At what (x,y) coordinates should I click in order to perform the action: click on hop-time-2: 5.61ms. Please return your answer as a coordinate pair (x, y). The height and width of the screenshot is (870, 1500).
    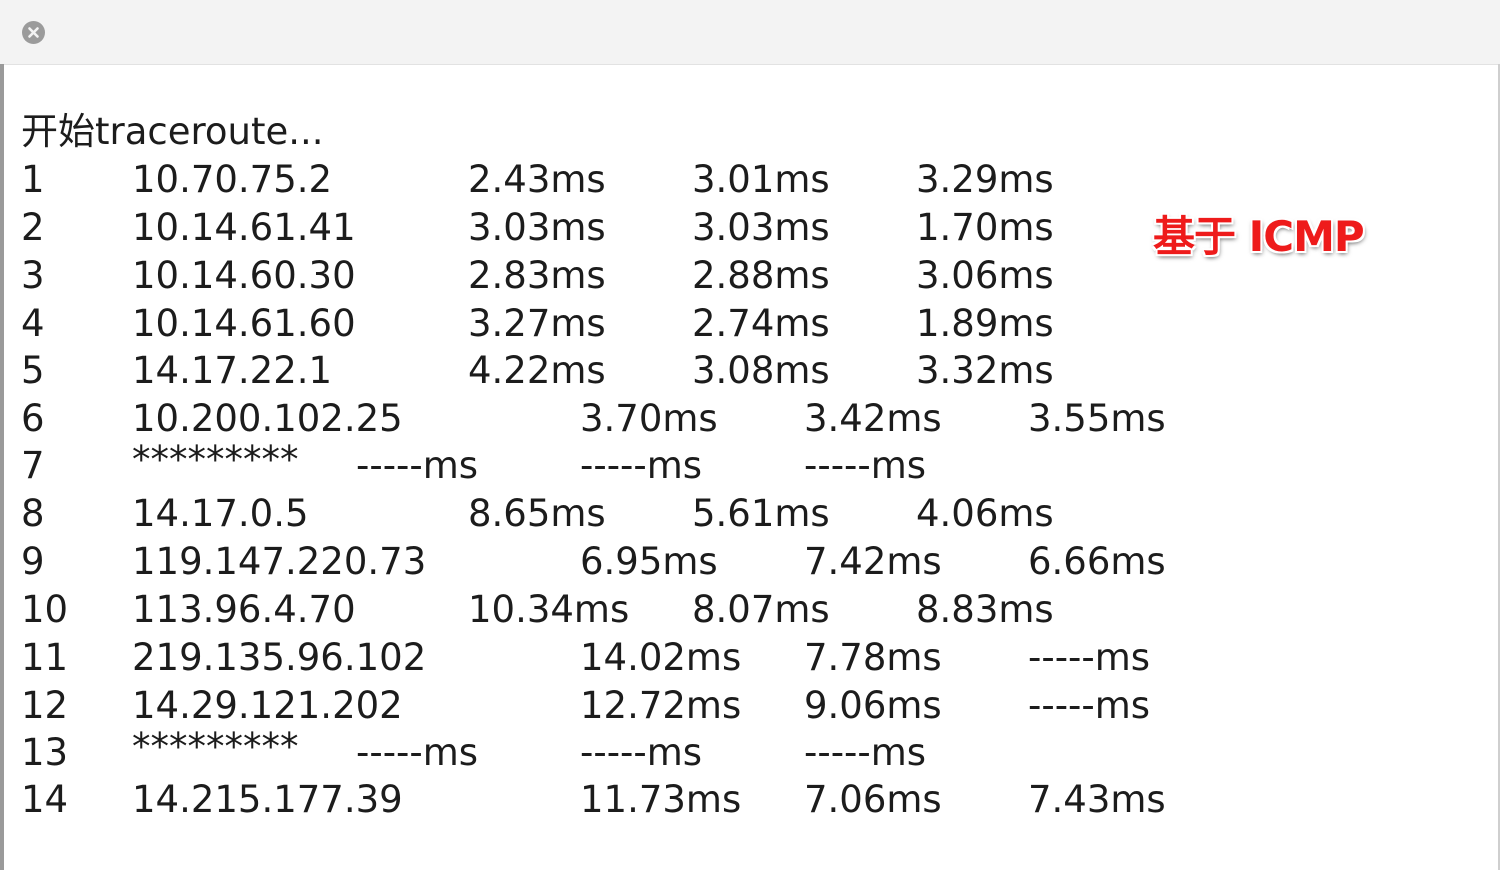
    Looking at the image, I should click on (761, 513).